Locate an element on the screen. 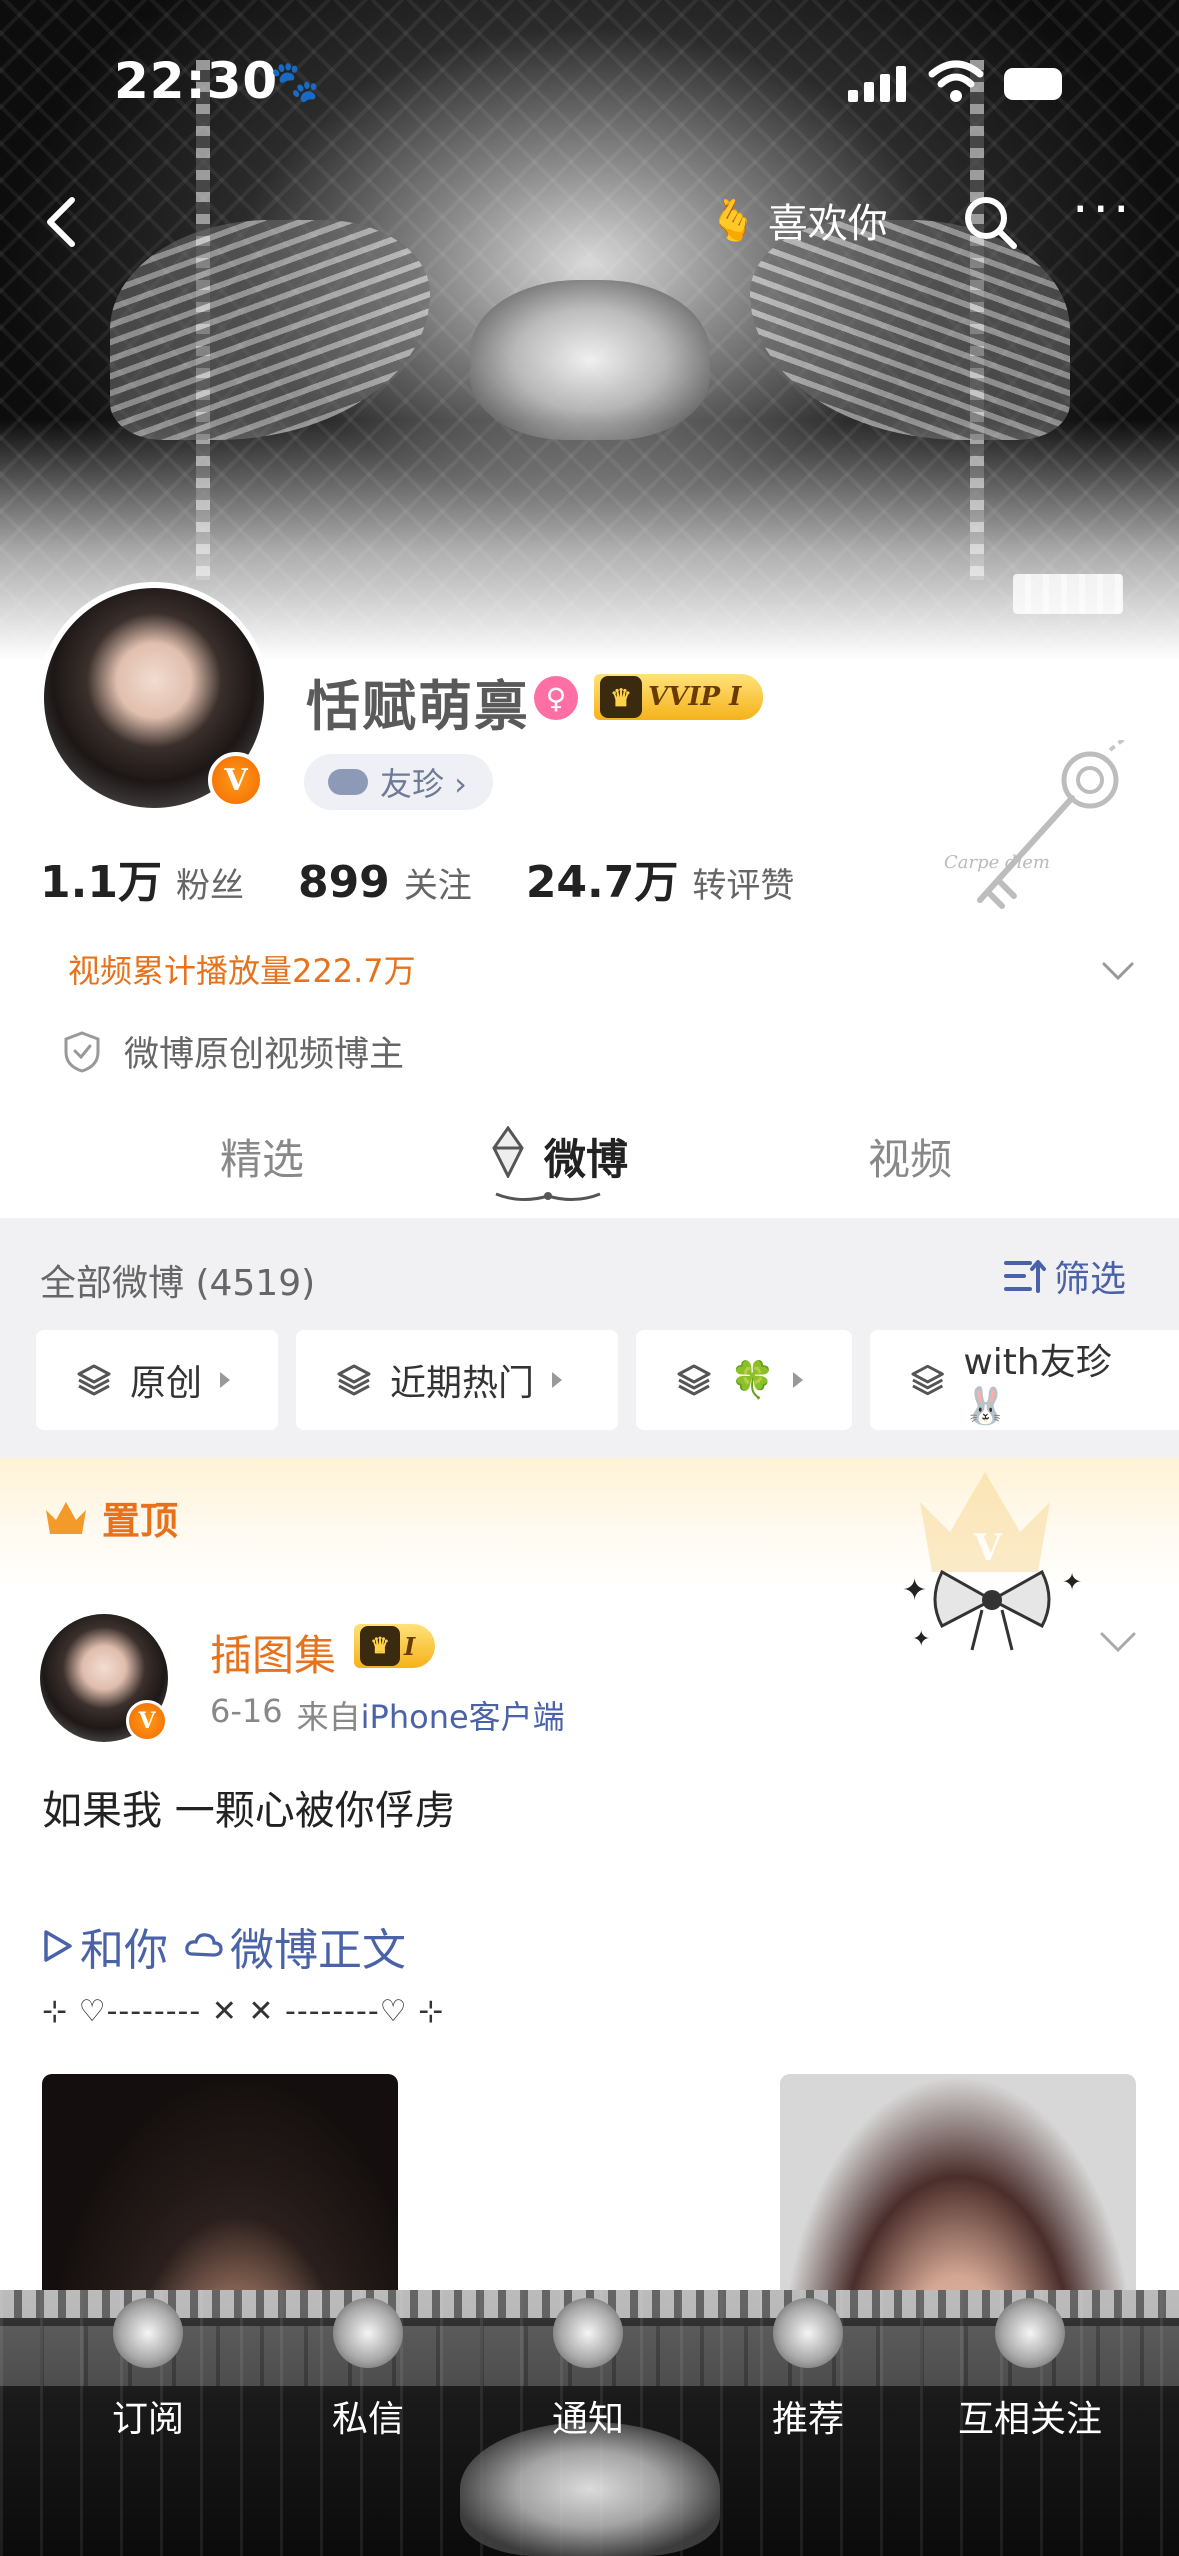 The height and width of the screenshot is (2556, 1179). back-icon is located at coordinates (64, 222).